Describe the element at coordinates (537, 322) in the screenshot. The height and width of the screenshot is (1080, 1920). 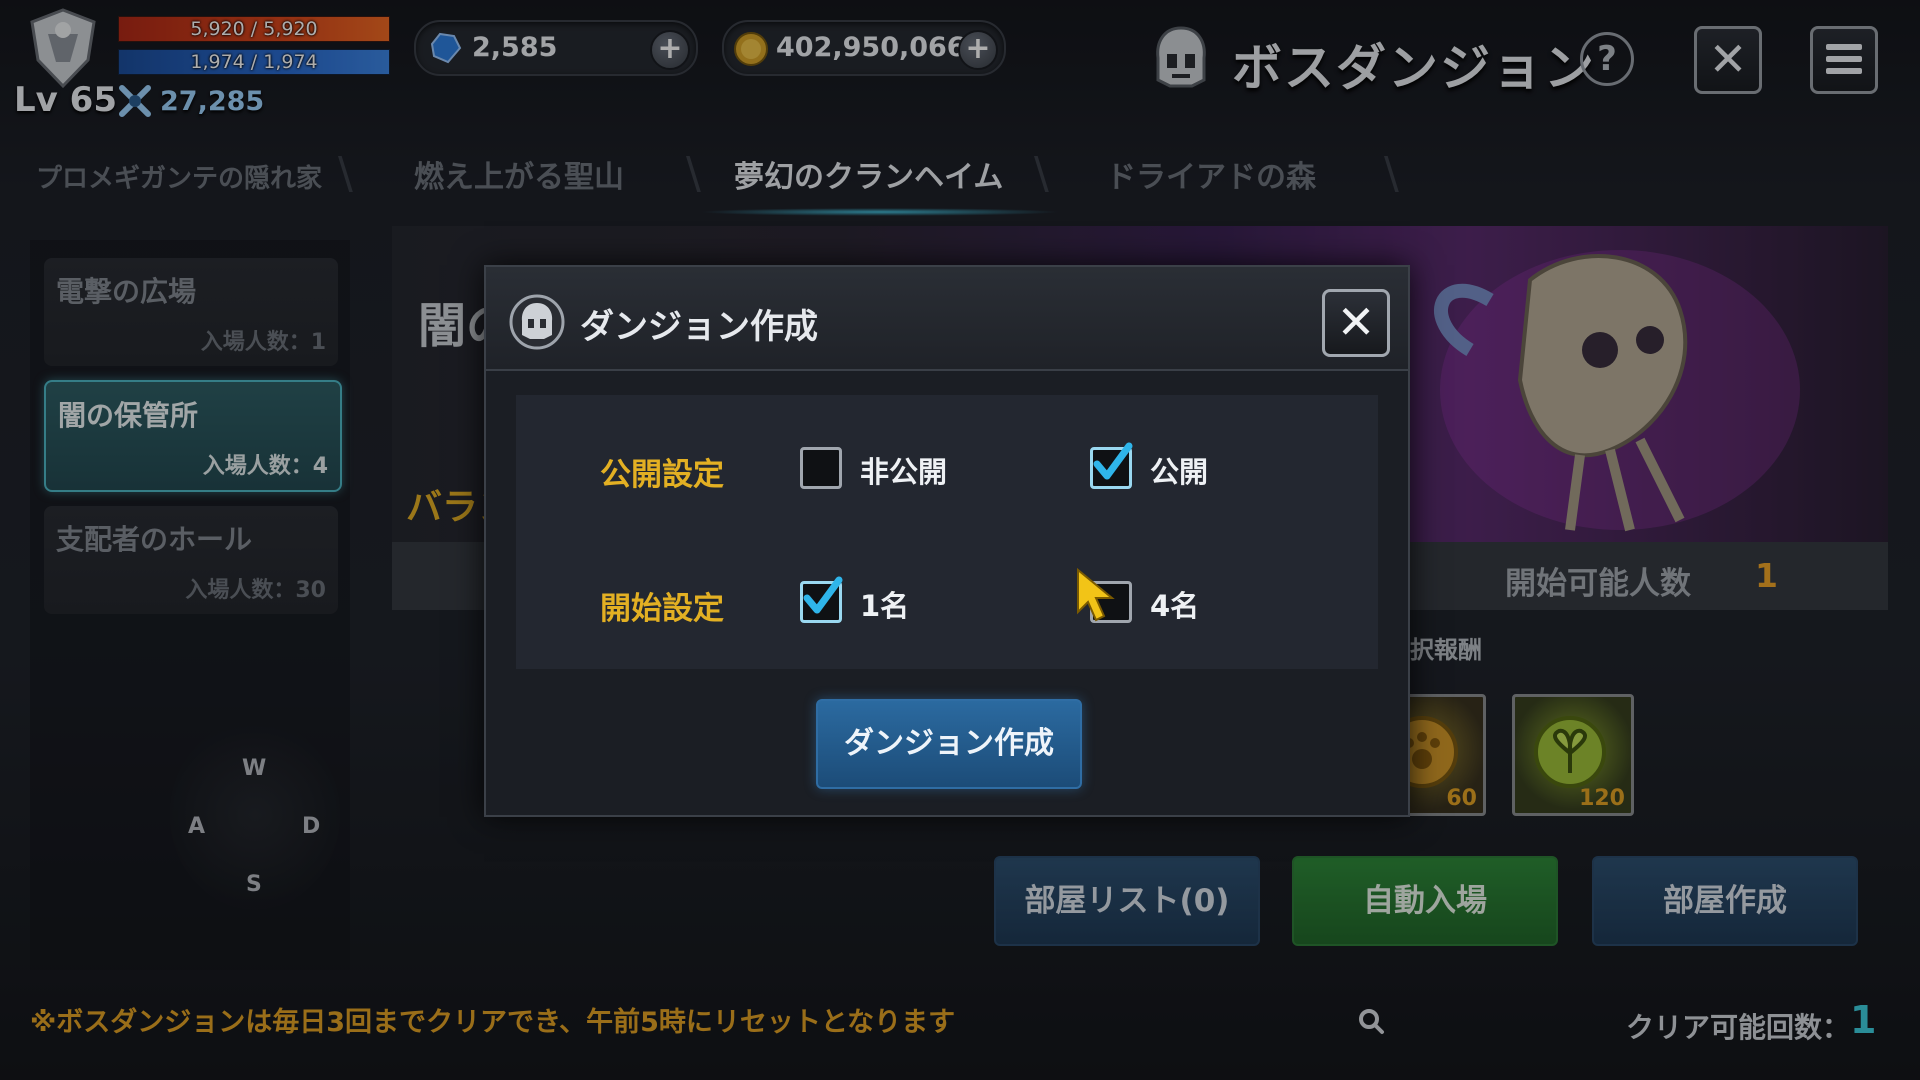
I see `skull-helmet-icon` at that location.